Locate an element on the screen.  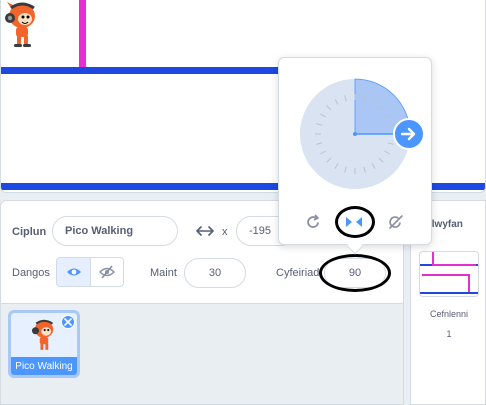
backdrops-count: 1 is located at coordinates (449, 334).